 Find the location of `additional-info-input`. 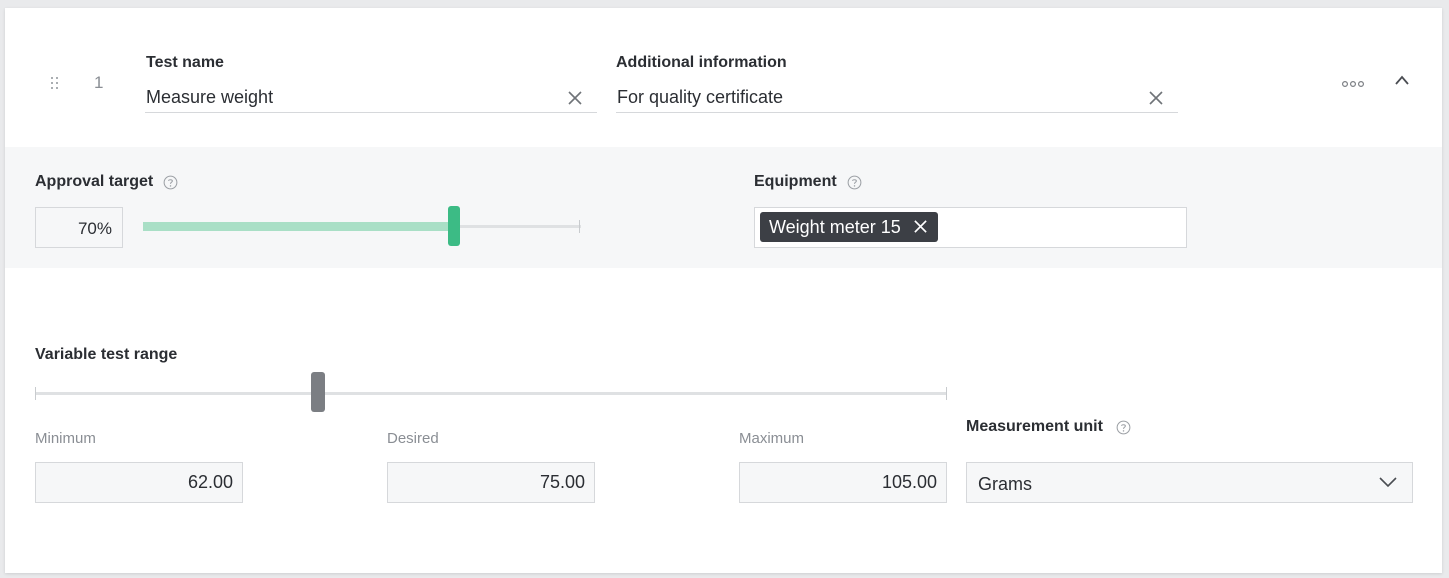

additional-info-input is located at coordinates (897, 98).